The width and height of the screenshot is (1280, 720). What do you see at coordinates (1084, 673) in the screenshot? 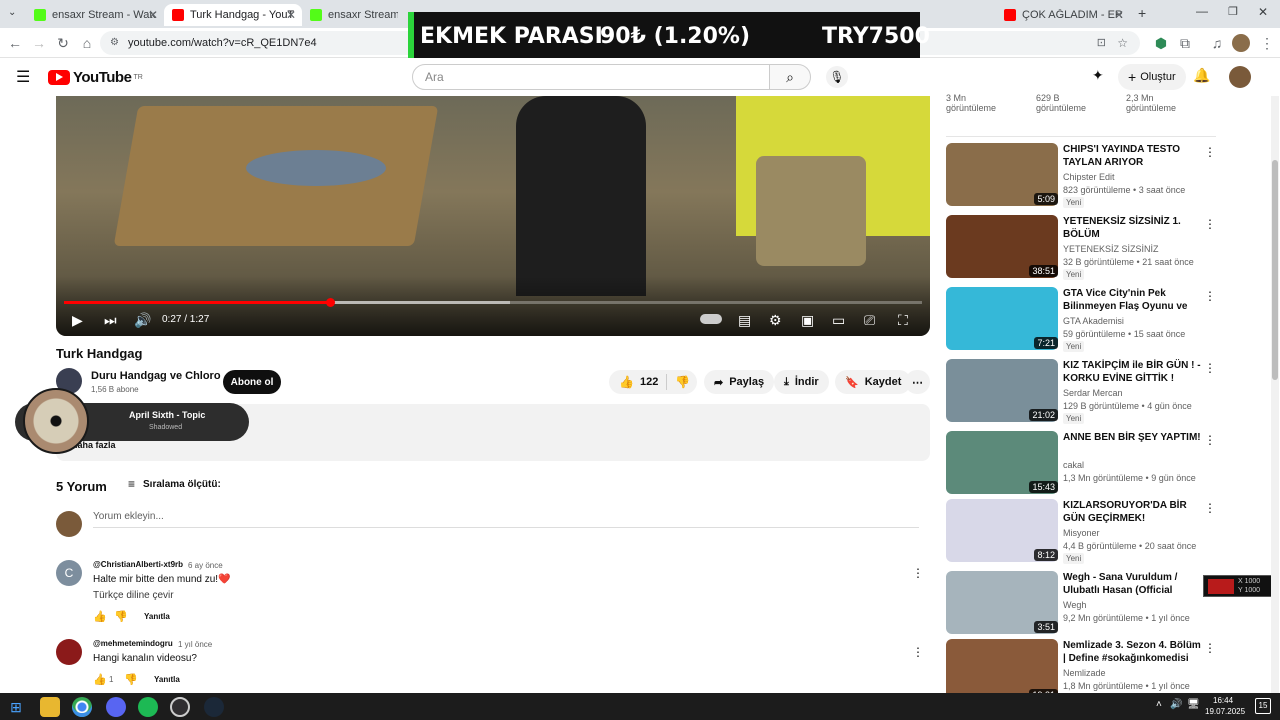
I see `channel-name: Nemlizade` at bounding box center [1084, 673].